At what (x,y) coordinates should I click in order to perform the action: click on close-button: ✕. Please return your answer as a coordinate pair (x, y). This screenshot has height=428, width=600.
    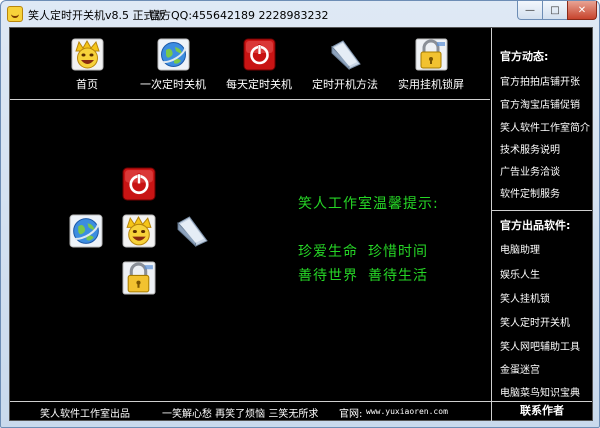
    Looking at the image, I should click on (582, 10).